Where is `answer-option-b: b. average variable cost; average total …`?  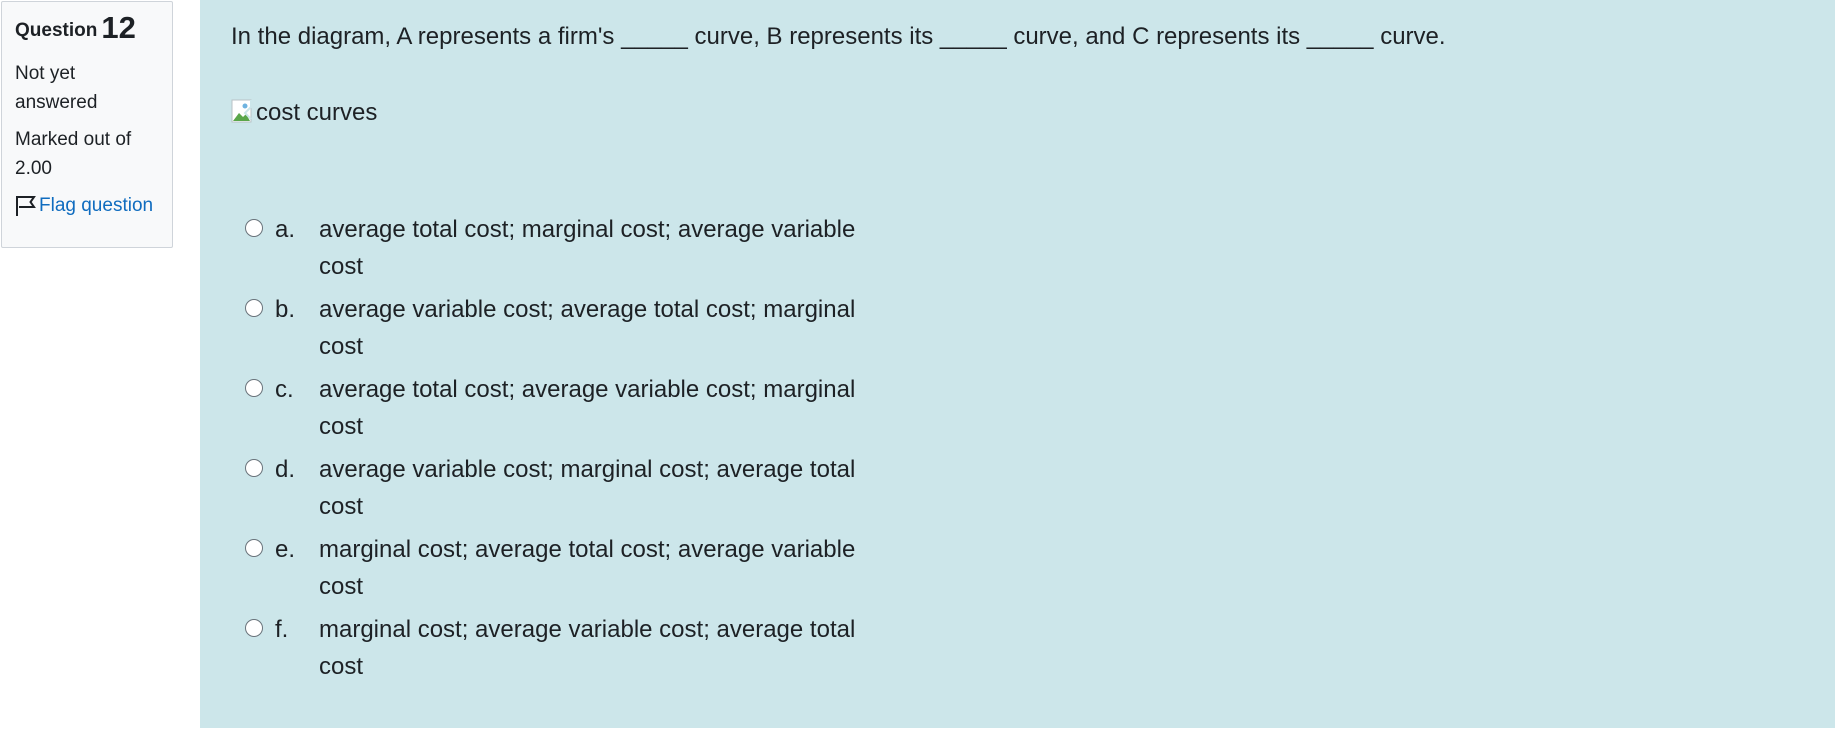
answer-option-b: b. average variable cost; average total … is located at coordinates (581, 328).